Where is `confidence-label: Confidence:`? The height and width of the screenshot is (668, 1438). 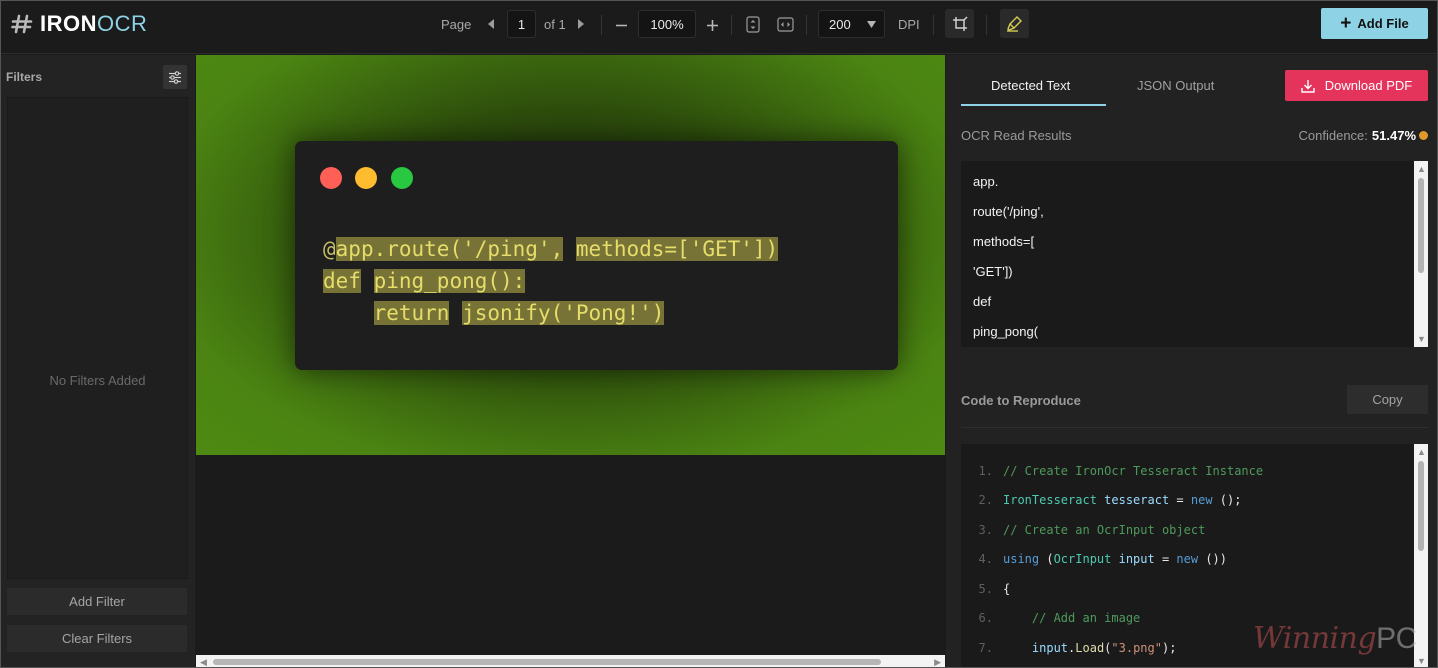
confidence-label: Confidence: is located at coordinates (1333, 135).